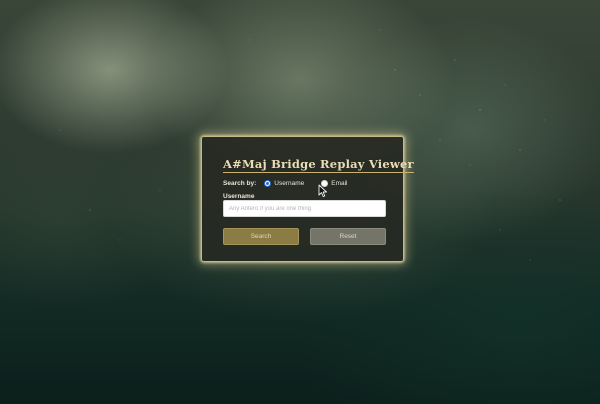 Image resolution: width=600 pixels, height=404 pixels. I want to click on search-by-row: Search by: Username Email, so click(294, 183).